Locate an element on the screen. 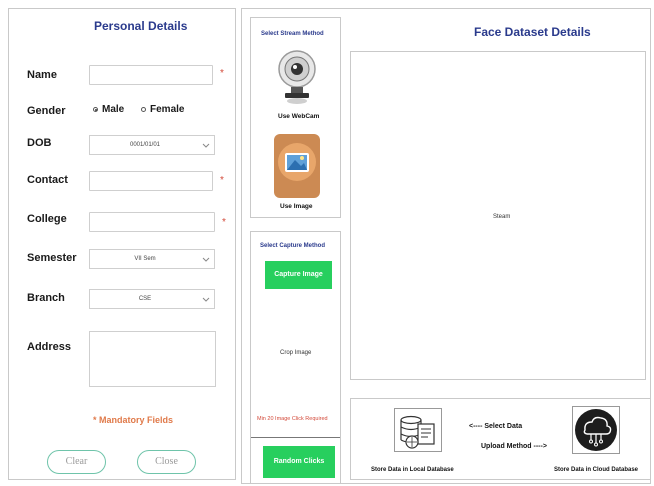 The image size is (654, 486). upload-method-text: Upload Method ----> is located at coordinates (514, 446).